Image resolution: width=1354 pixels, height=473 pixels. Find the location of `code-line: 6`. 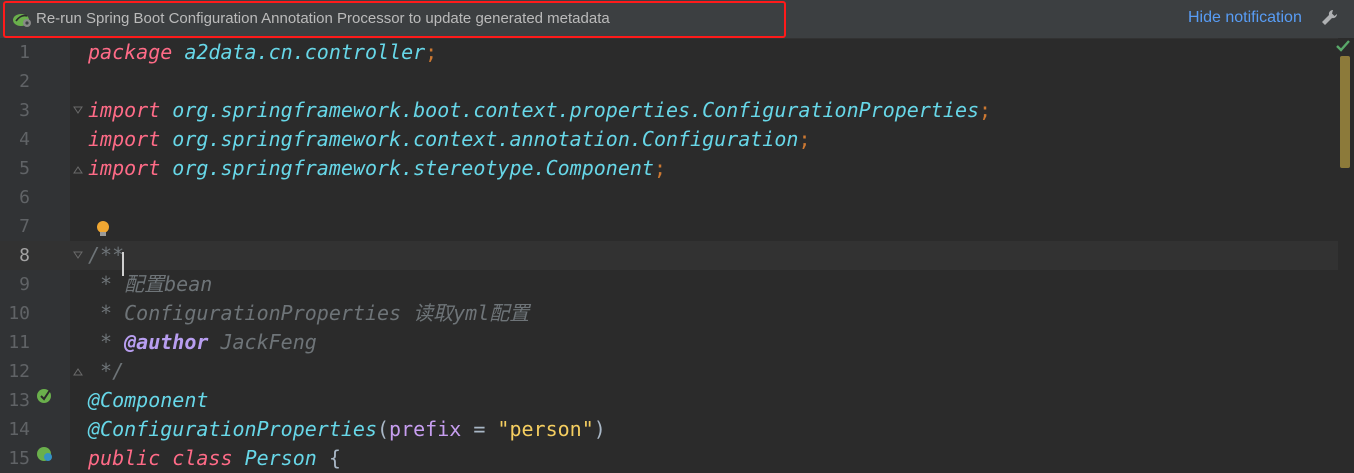

code-line: 6 is located at coordinates (669, 197).